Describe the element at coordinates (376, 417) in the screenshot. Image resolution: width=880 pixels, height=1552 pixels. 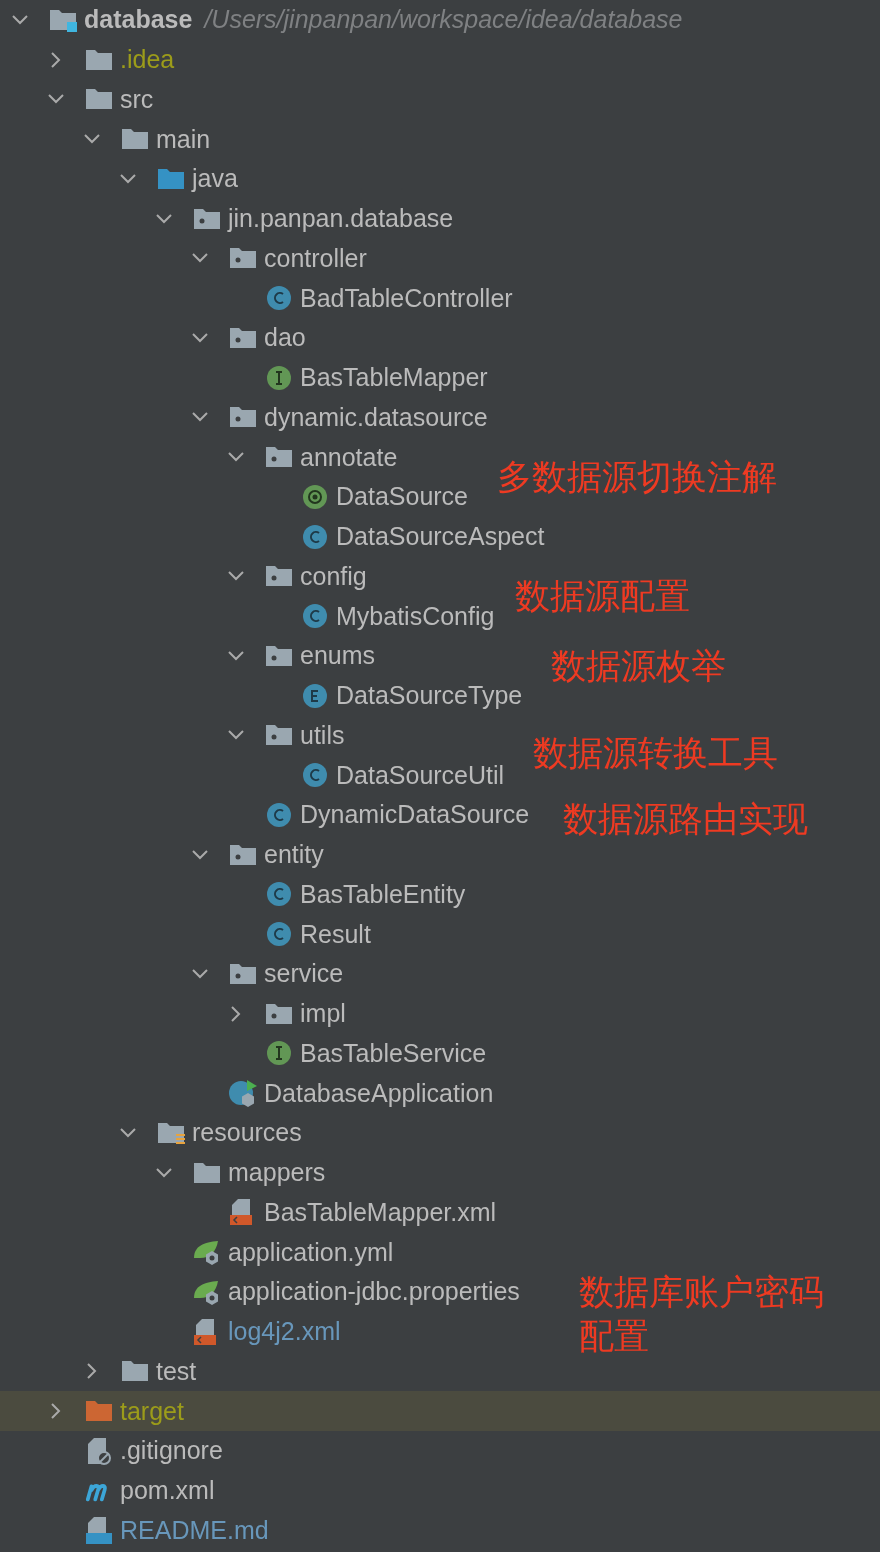
I see `item-name: dynamic.datasource` at that location.